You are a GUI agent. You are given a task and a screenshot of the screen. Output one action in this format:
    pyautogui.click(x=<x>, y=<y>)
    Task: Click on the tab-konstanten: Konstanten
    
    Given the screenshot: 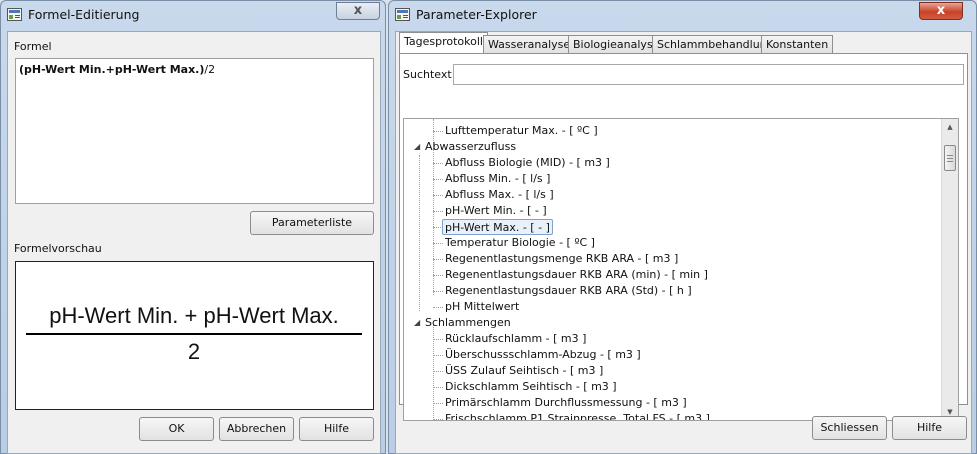 What is the action you would take?
    pyautogui.click(x=797, y=44)
    